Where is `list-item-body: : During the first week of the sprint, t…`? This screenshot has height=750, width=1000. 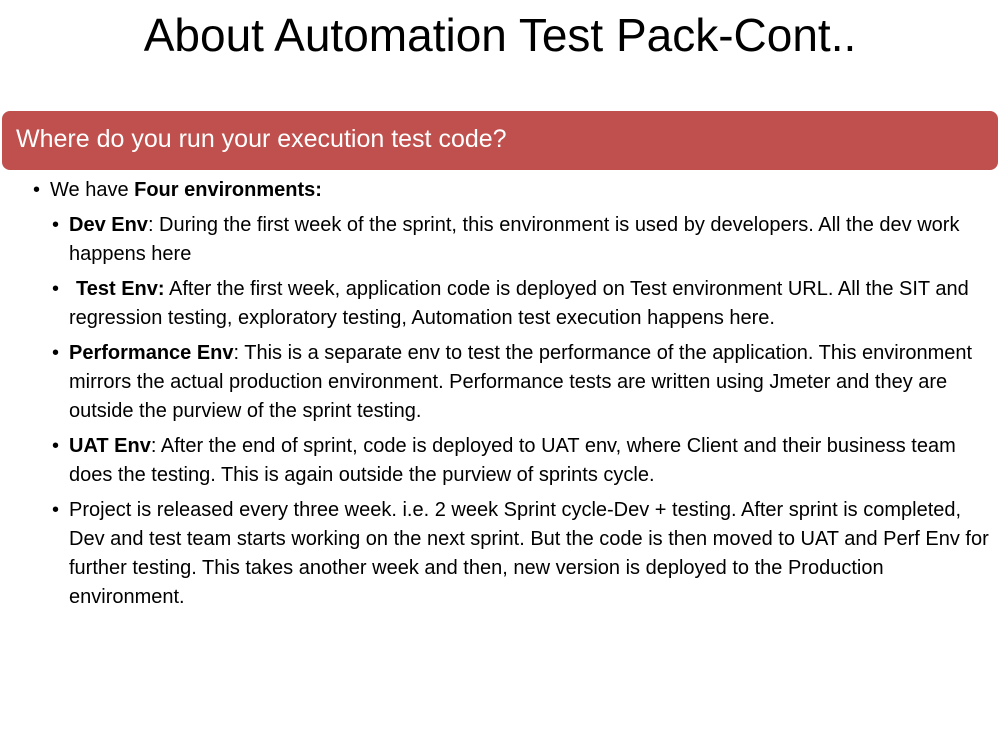
list-item-body: : During the first week of the sprint, t… is located at coordinates (514, 239).